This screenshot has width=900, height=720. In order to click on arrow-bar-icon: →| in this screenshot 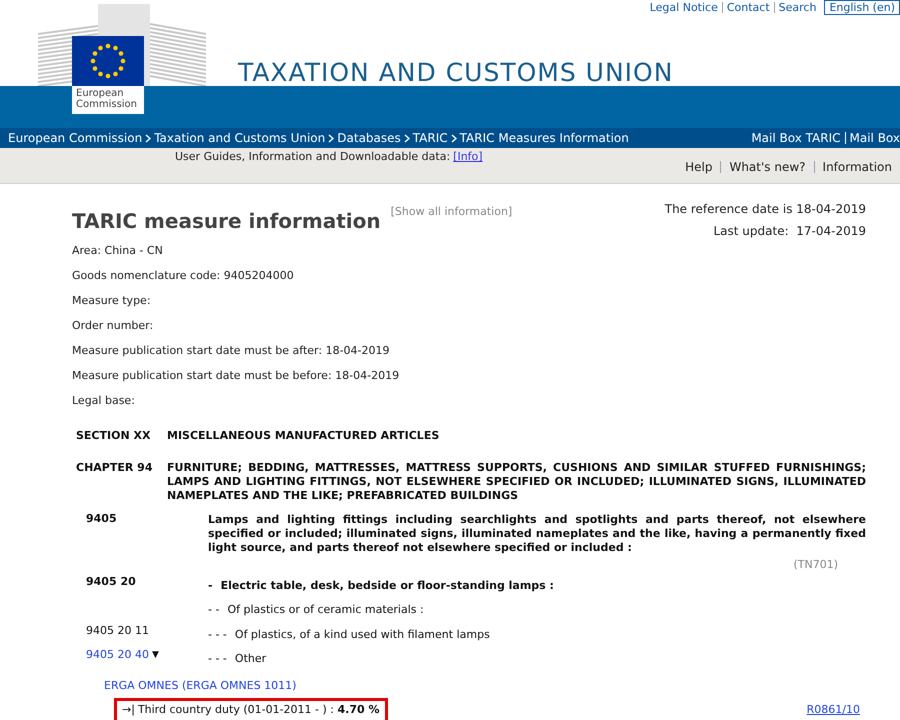, I will do `click(128, 710)`.